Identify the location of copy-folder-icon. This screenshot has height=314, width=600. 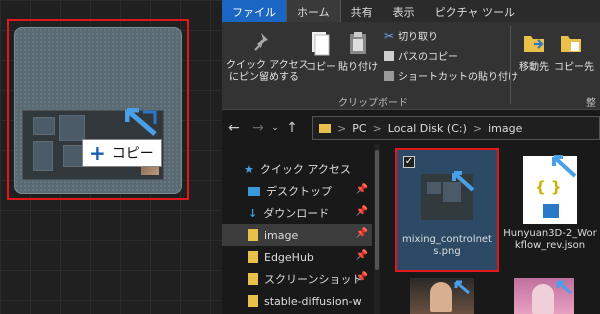
(571, 44).